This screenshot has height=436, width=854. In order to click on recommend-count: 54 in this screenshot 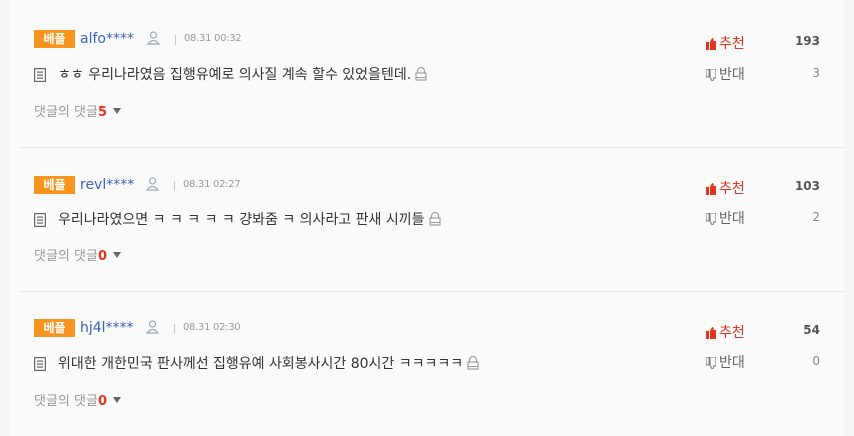, I will do `click(811, 330)`.